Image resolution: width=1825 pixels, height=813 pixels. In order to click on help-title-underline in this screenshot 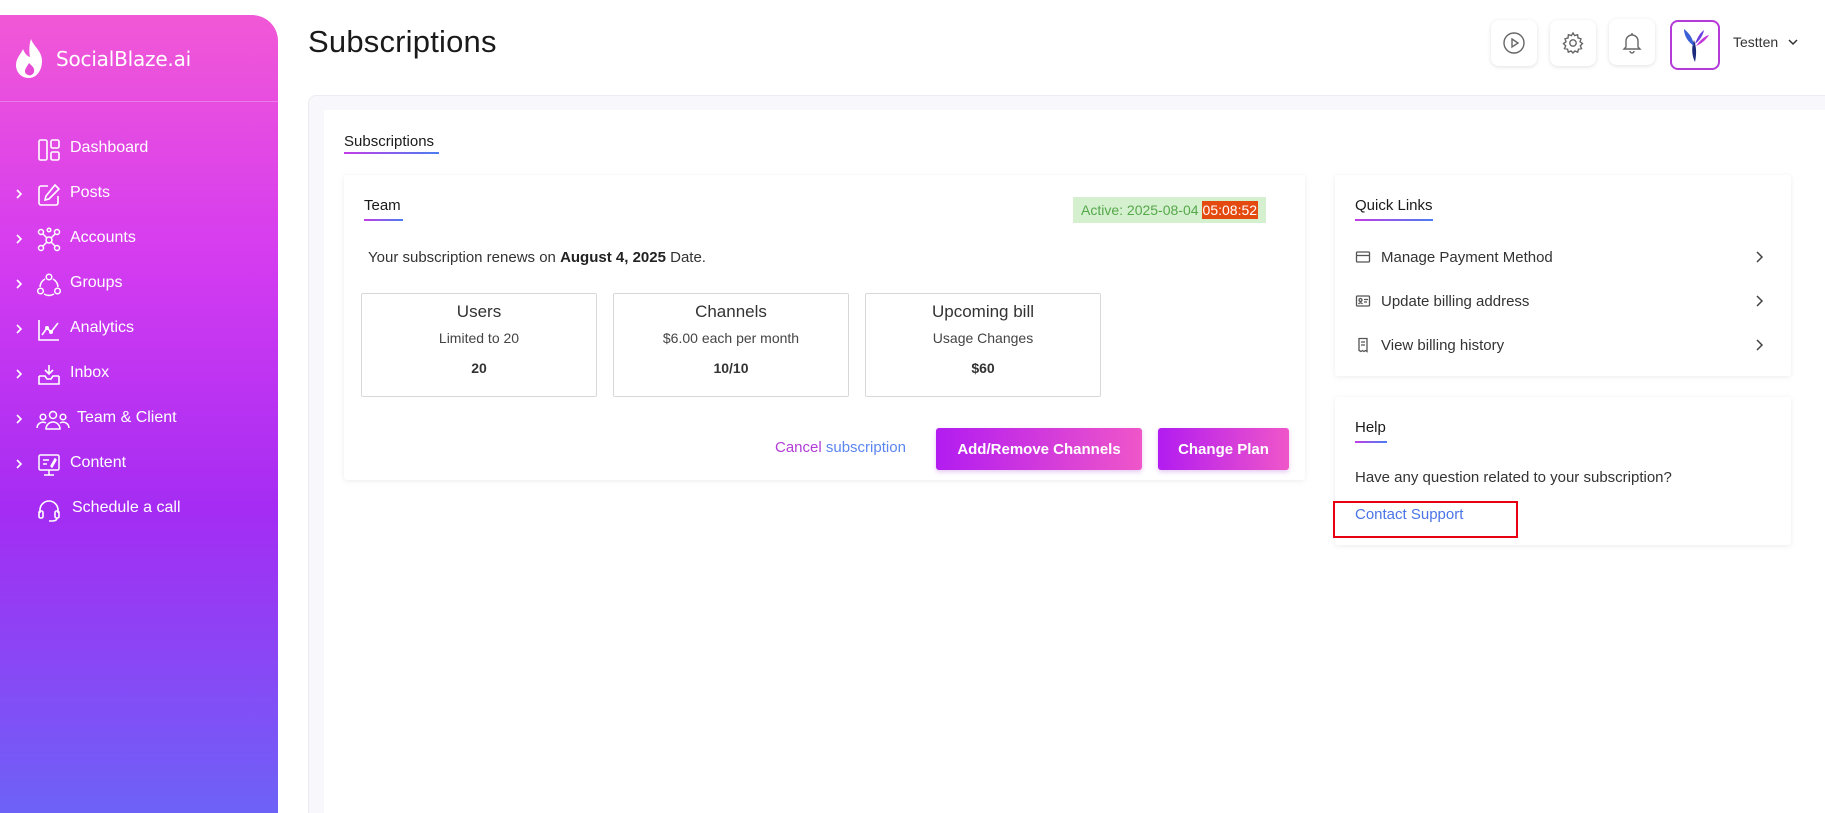, I will do `click(1371, 442)`.